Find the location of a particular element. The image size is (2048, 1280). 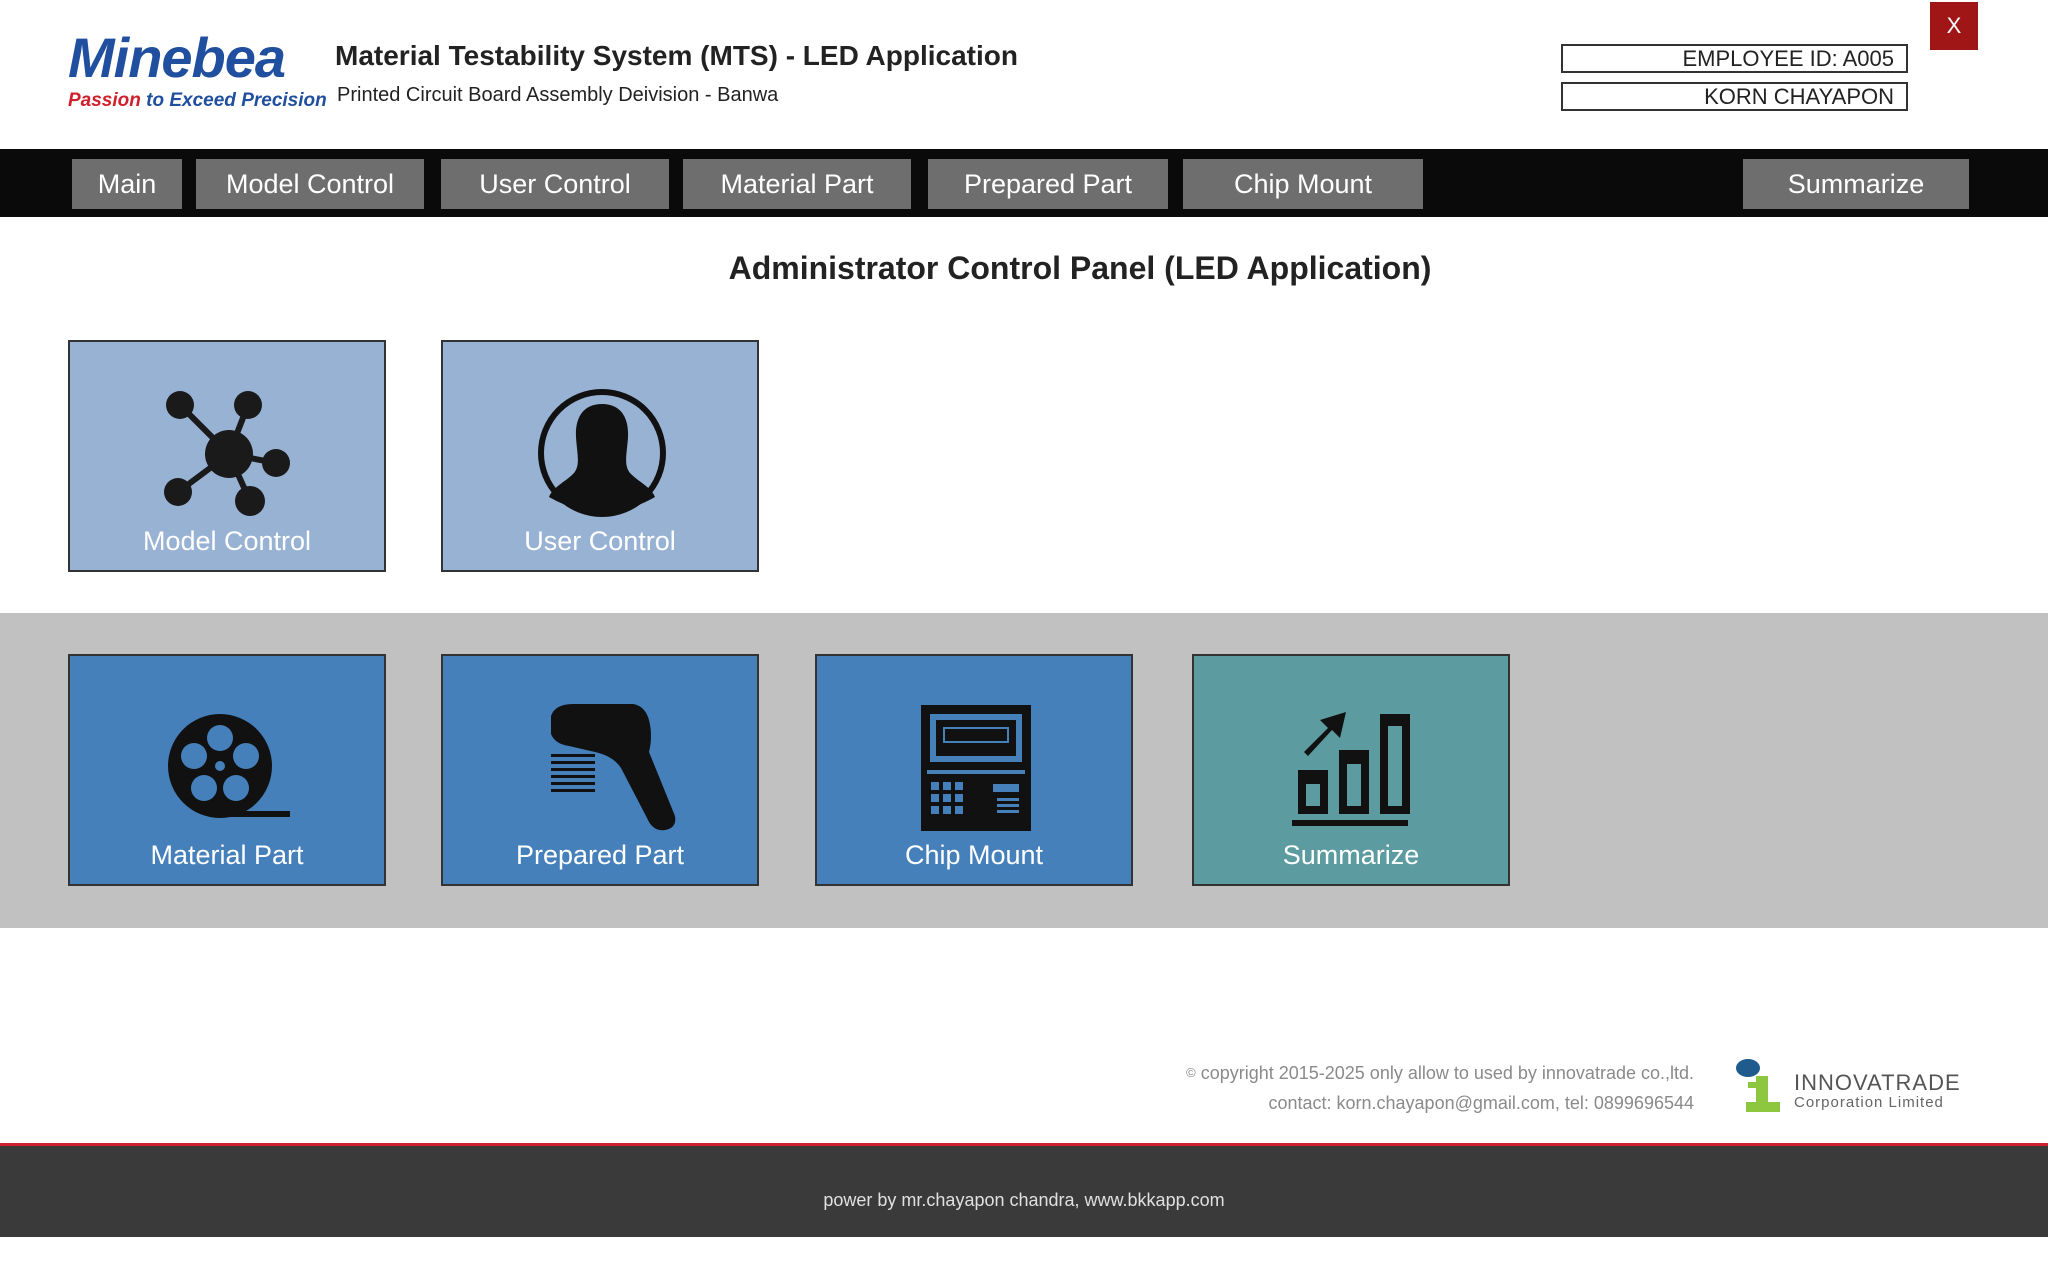

brand-tagline-blue: to Exceed Precision is located at coordinates (236, 100).